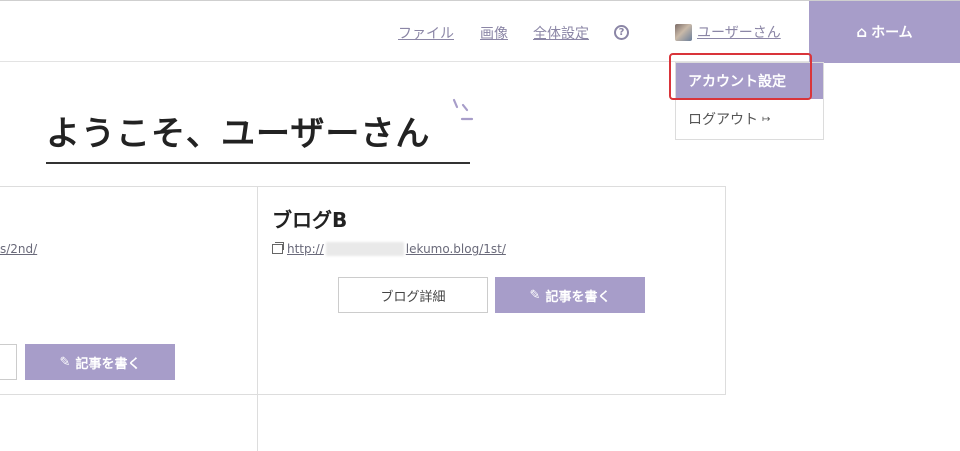 Image resolution: width=960 pixels, height=451 pixels. Describe the element at coordinates (725, 290) in the screenshot. I see `card-grid-border-right` at that location.